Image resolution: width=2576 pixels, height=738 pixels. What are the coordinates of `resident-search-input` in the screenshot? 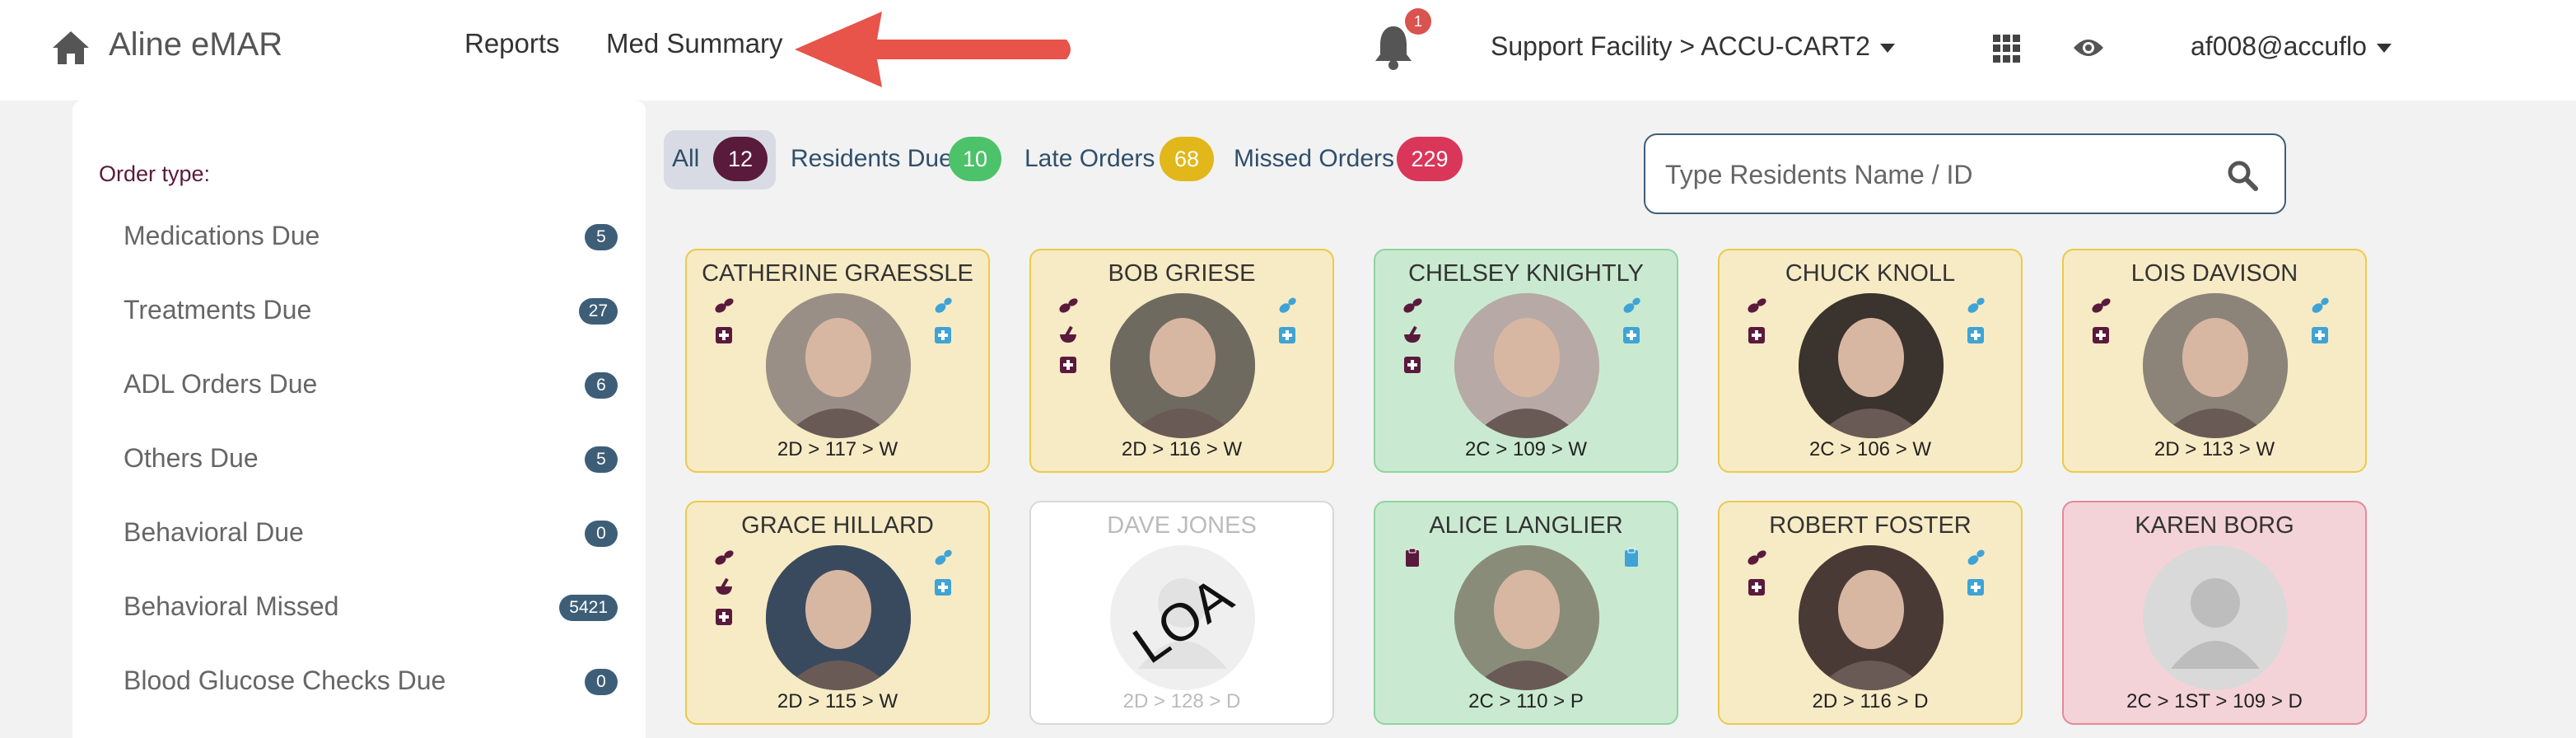 It's located at (1945, 174).